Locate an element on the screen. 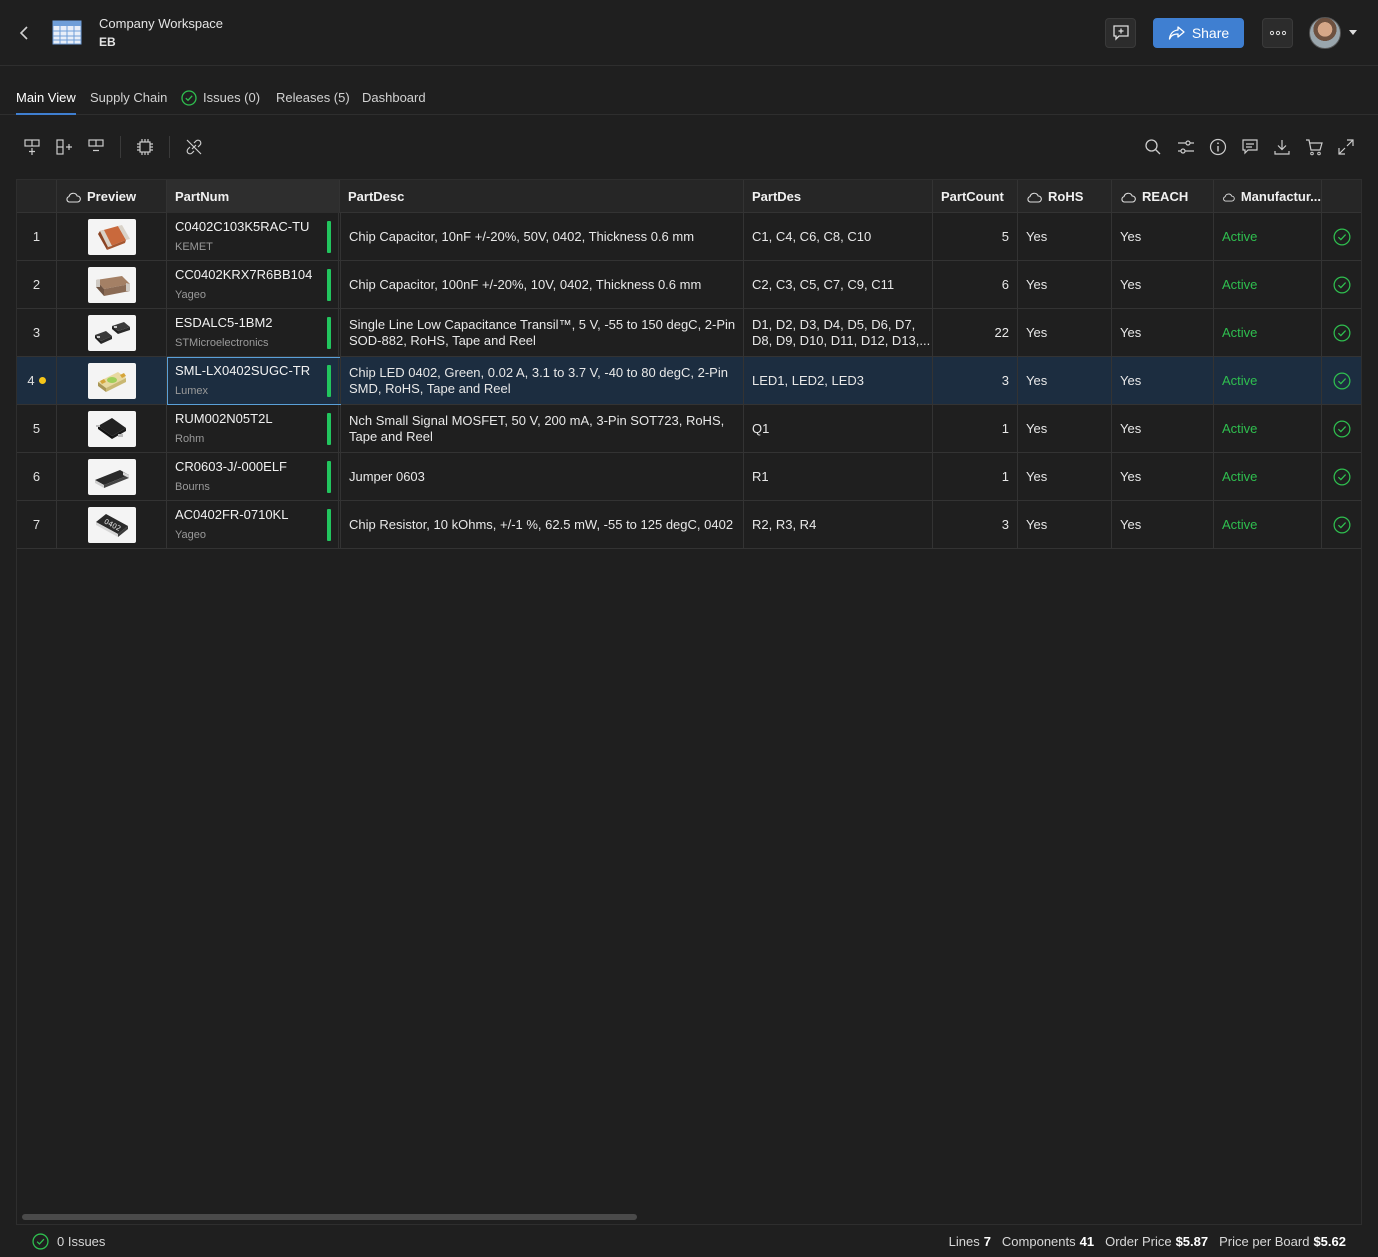  column-header-partcount: PartCount is located at coordinates (975, 196).